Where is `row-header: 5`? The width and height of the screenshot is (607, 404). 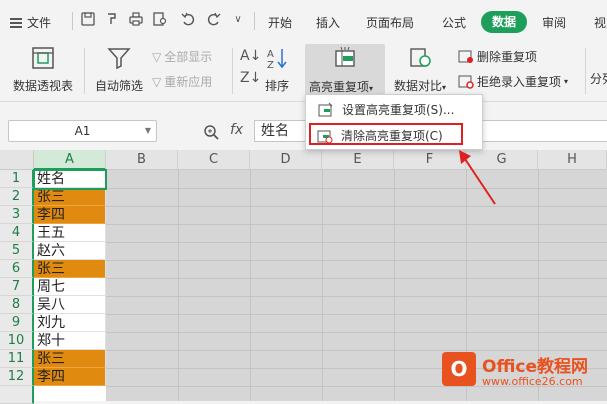 row-header: 5 is located at coordinates (17, 251).